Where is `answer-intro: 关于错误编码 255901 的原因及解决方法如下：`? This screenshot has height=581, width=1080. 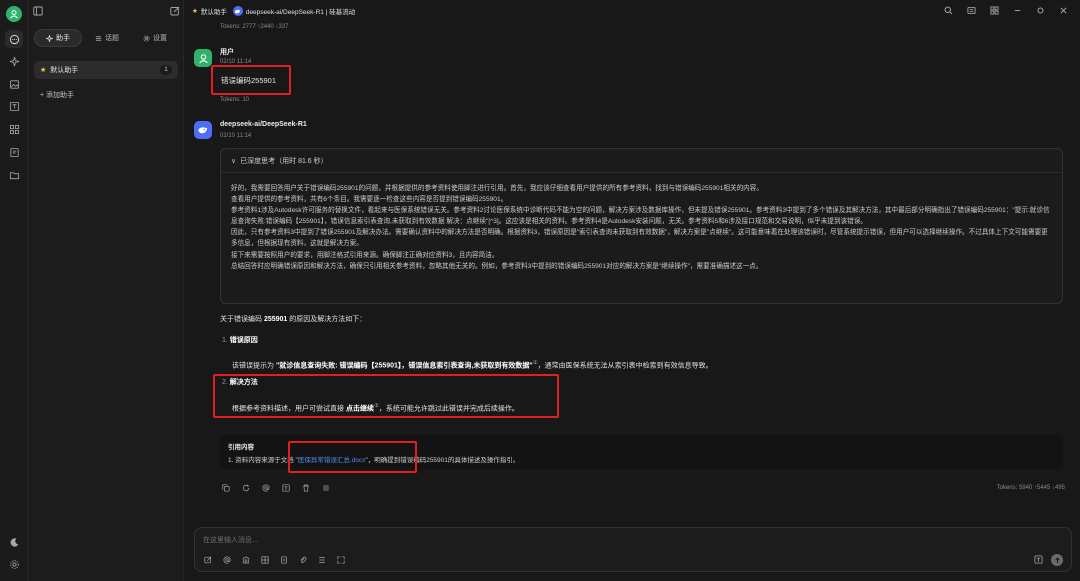
answer-intro: 关于错误编码 255901 的原因及解决方法如下： is located at coordinates (293, 319).